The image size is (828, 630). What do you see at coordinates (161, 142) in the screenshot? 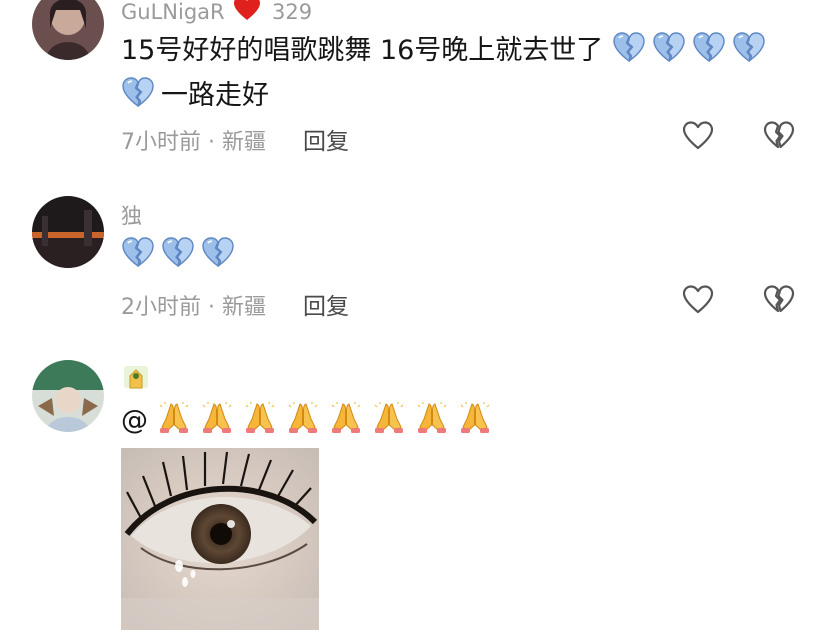
I see `comment-time: 7小时前` at bounding box center [161, 142].